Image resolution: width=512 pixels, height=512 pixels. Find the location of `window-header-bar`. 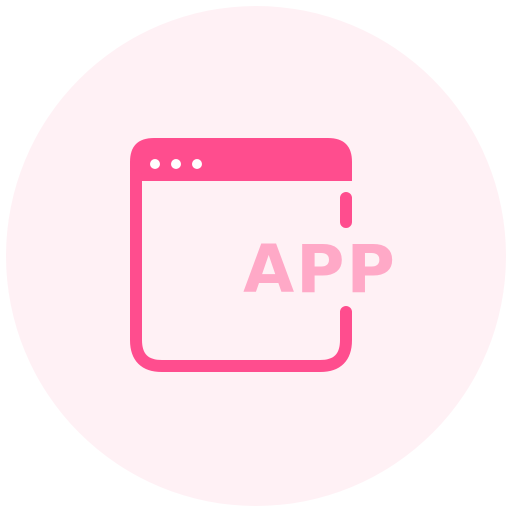

window-header-bar is located at coordinates (241, 159).